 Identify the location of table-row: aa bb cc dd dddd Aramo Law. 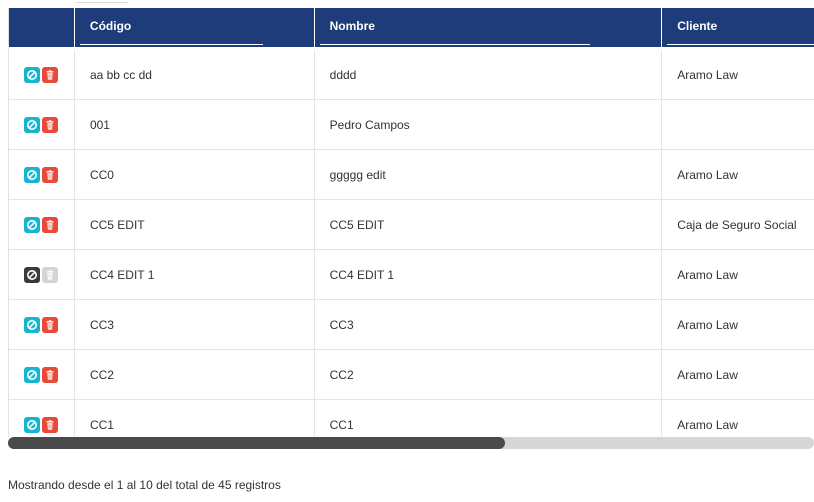
(411, 75).